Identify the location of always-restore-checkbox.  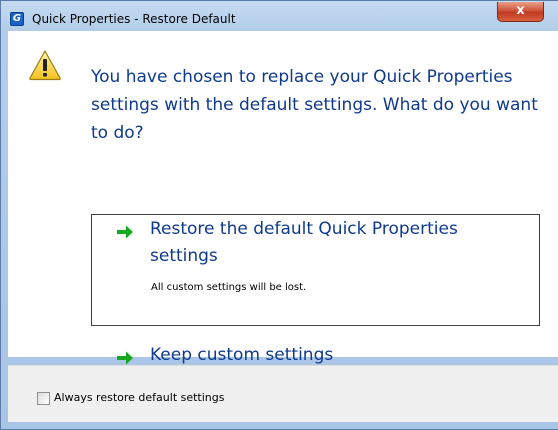
(43, 398).